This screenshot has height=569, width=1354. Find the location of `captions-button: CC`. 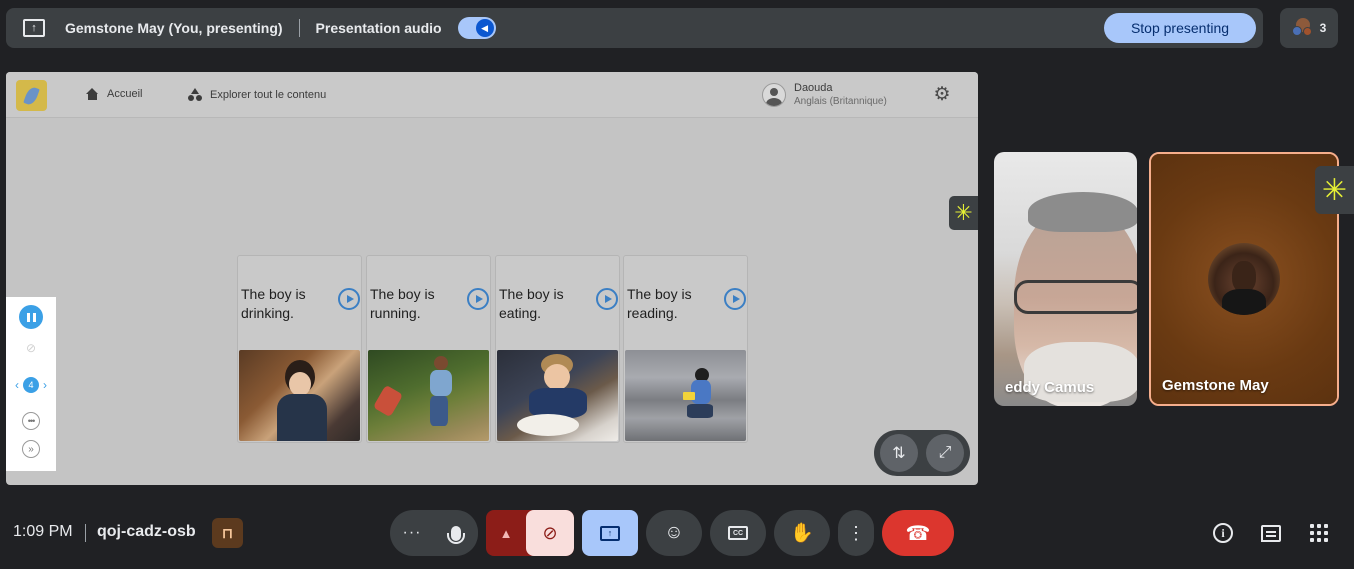

captions-button: CC is located at coordinates (738, 533).